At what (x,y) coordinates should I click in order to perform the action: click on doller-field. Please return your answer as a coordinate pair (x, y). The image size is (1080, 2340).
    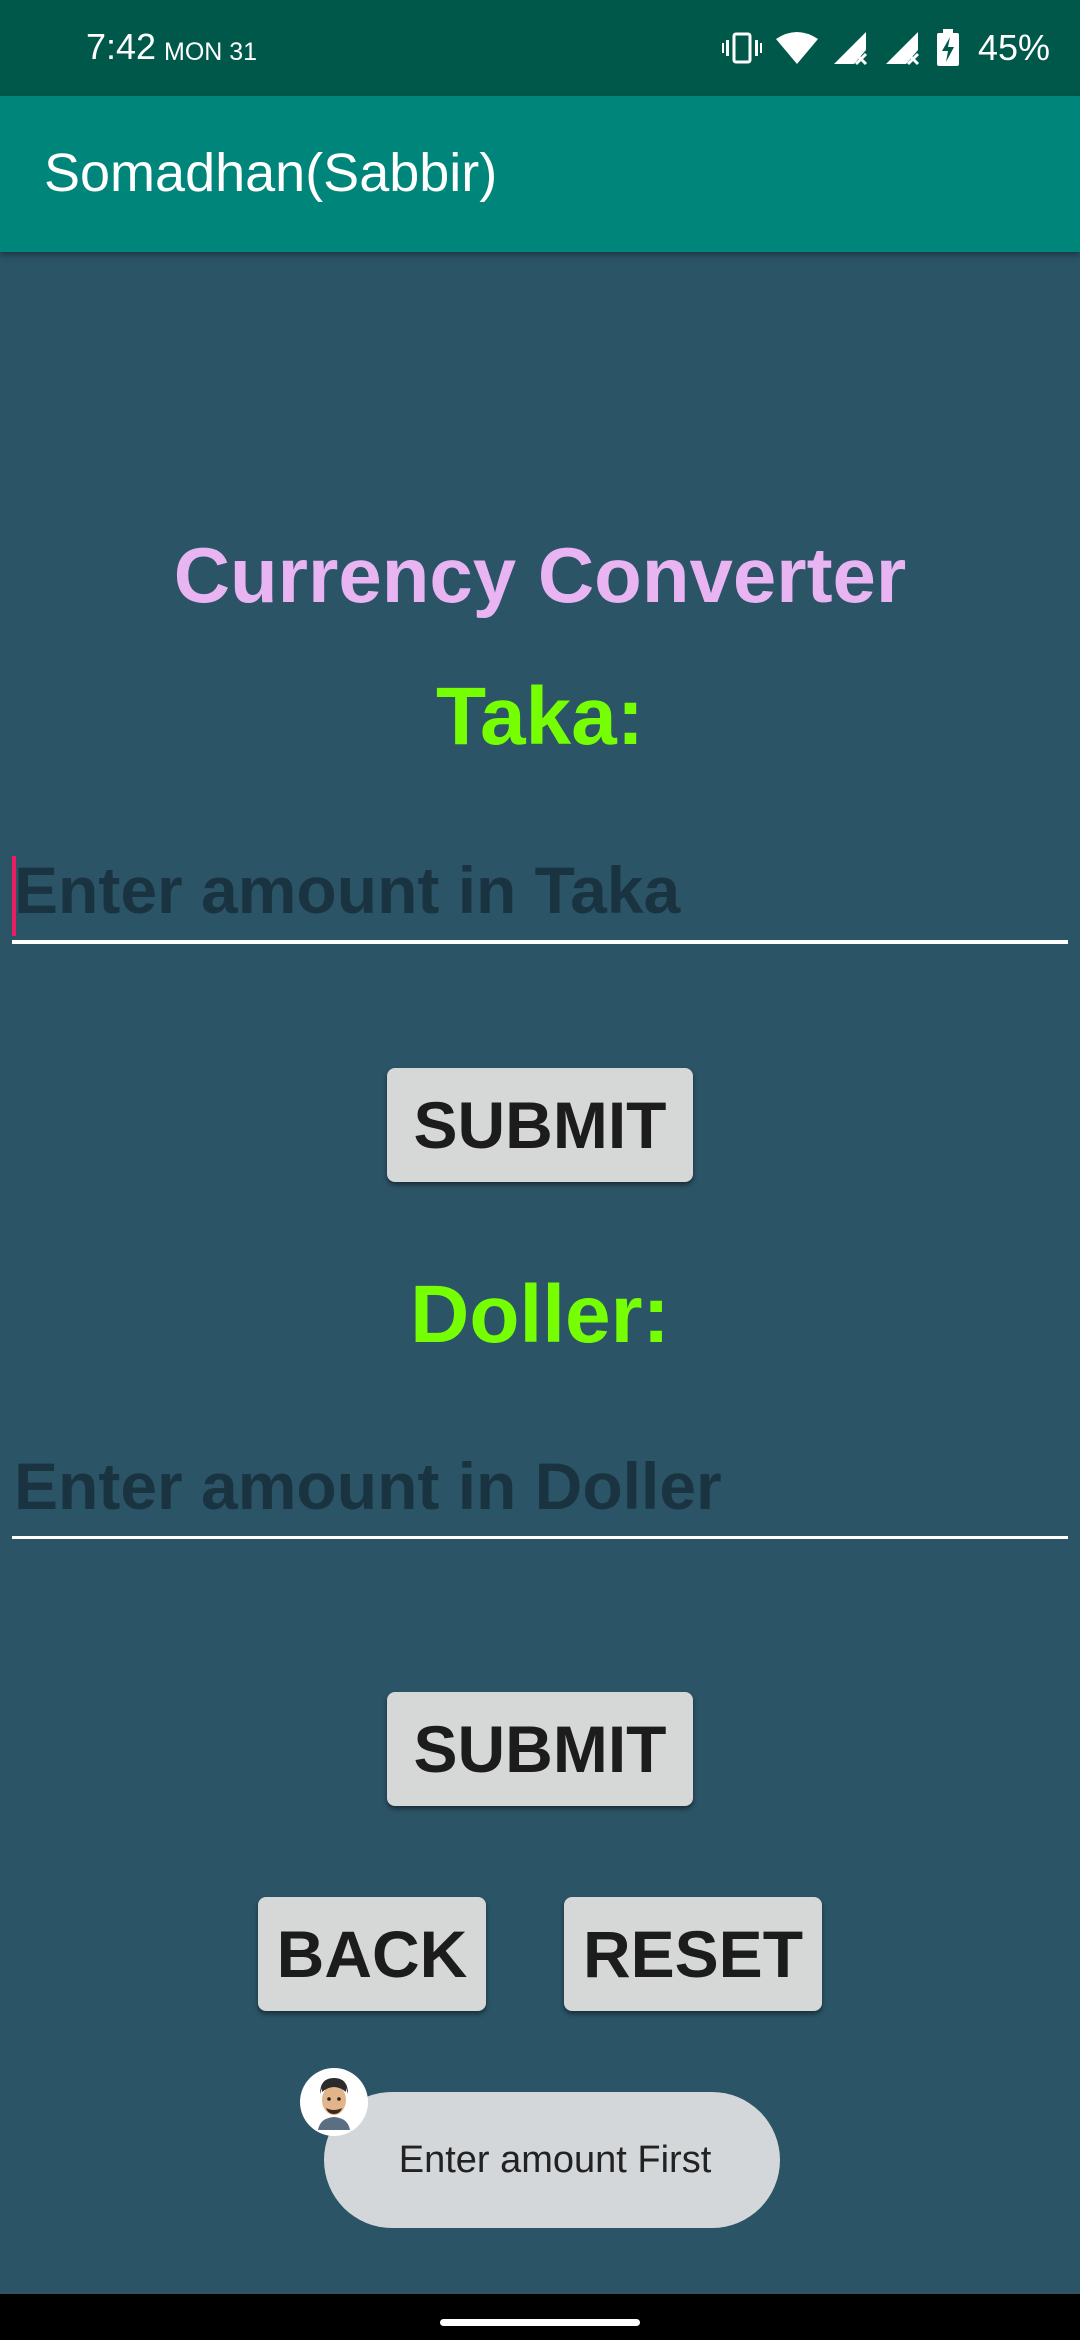
    Looking at the image, I should click on (540, 1487).